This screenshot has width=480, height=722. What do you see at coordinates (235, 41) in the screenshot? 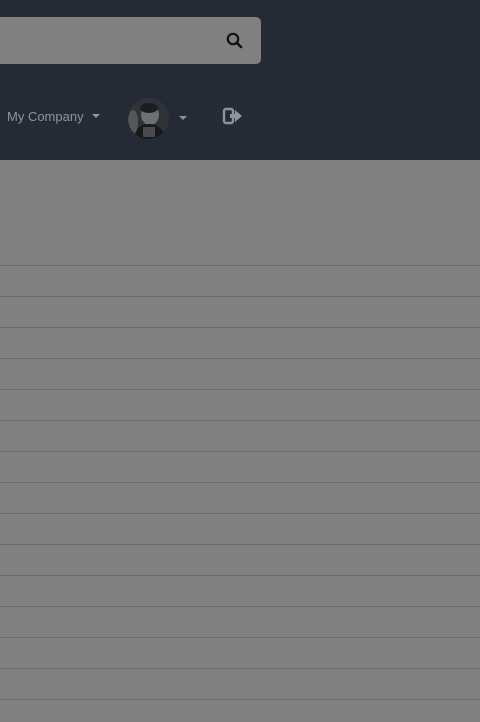
I see `search-icon` at bounding box center [235, 41].